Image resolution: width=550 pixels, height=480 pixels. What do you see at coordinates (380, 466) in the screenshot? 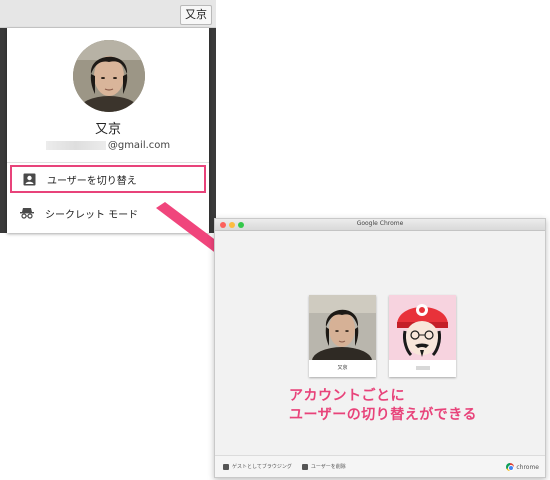
I see `window-footer: ゲストとしてブラウジング ユーザーを削除 chrome` at bounding box center [380, 466].